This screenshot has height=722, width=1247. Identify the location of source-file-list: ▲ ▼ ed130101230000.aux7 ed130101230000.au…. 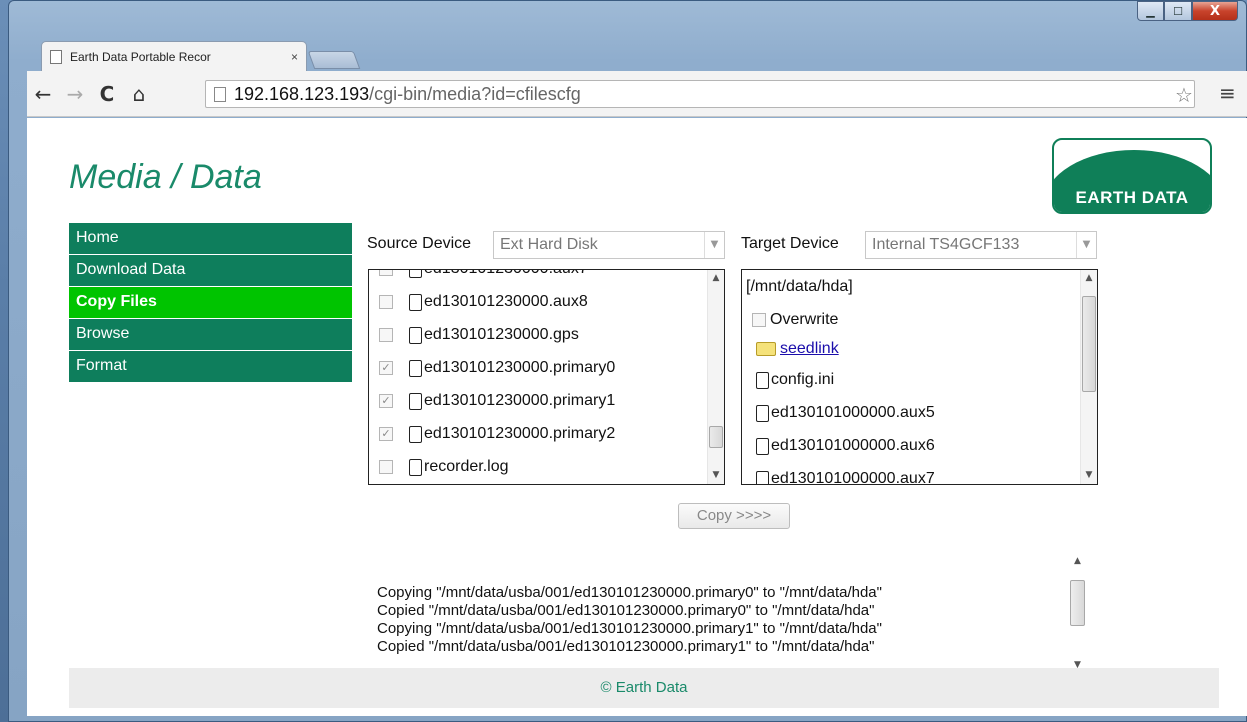
(546, 377).